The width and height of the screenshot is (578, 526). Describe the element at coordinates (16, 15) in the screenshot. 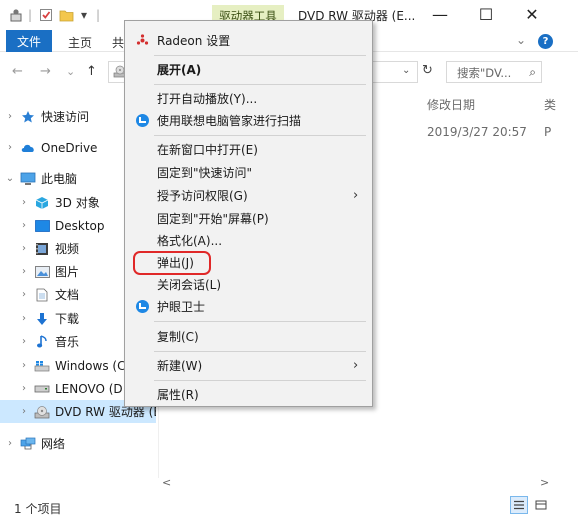

I see `properties-icon` at that location.